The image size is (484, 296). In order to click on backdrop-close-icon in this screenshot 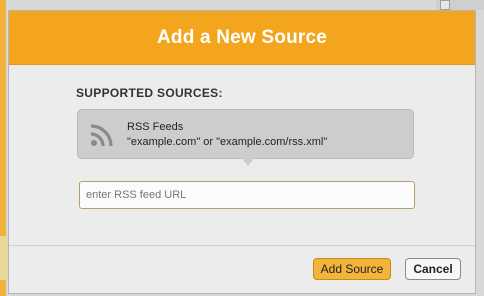, I will do `click(445, 5)`.